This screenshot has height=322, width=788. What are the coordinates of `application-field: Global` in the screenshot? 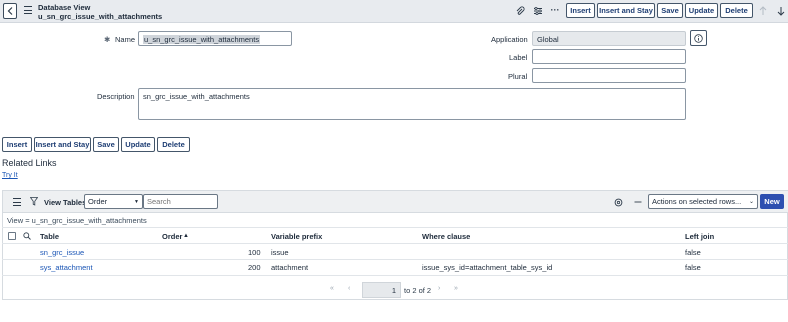 It's located at (609, 38).